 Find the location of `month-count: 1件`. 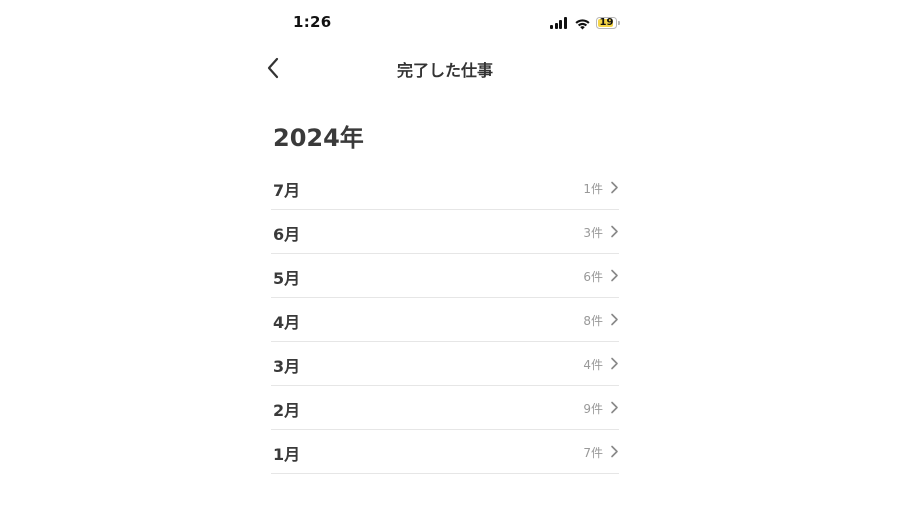

month-count: 1件 is located at coordinates (593, 189).